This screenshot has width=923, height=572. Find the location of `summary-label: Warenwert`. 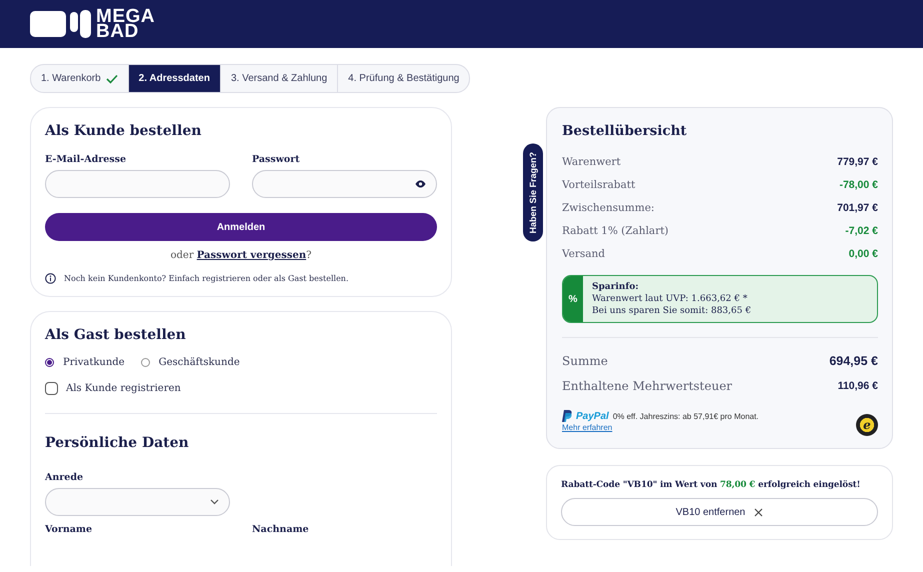

summary-label: Warenwert is located at coordinates (591, 162).